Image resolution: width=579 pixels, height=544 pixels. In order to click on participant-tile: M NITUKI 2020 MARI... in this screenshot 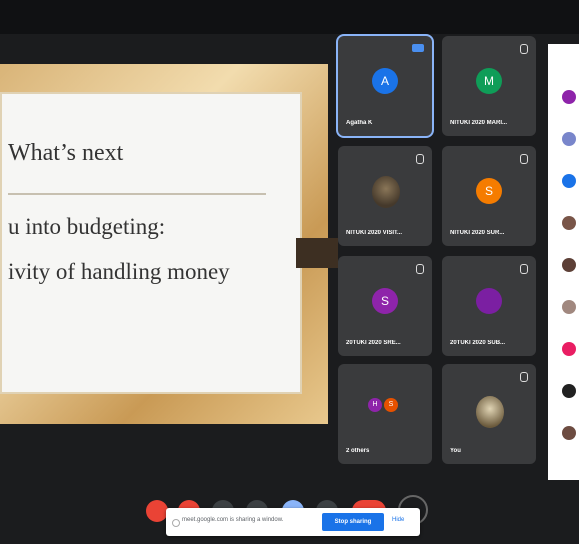, I will do `click(489, 86)`.